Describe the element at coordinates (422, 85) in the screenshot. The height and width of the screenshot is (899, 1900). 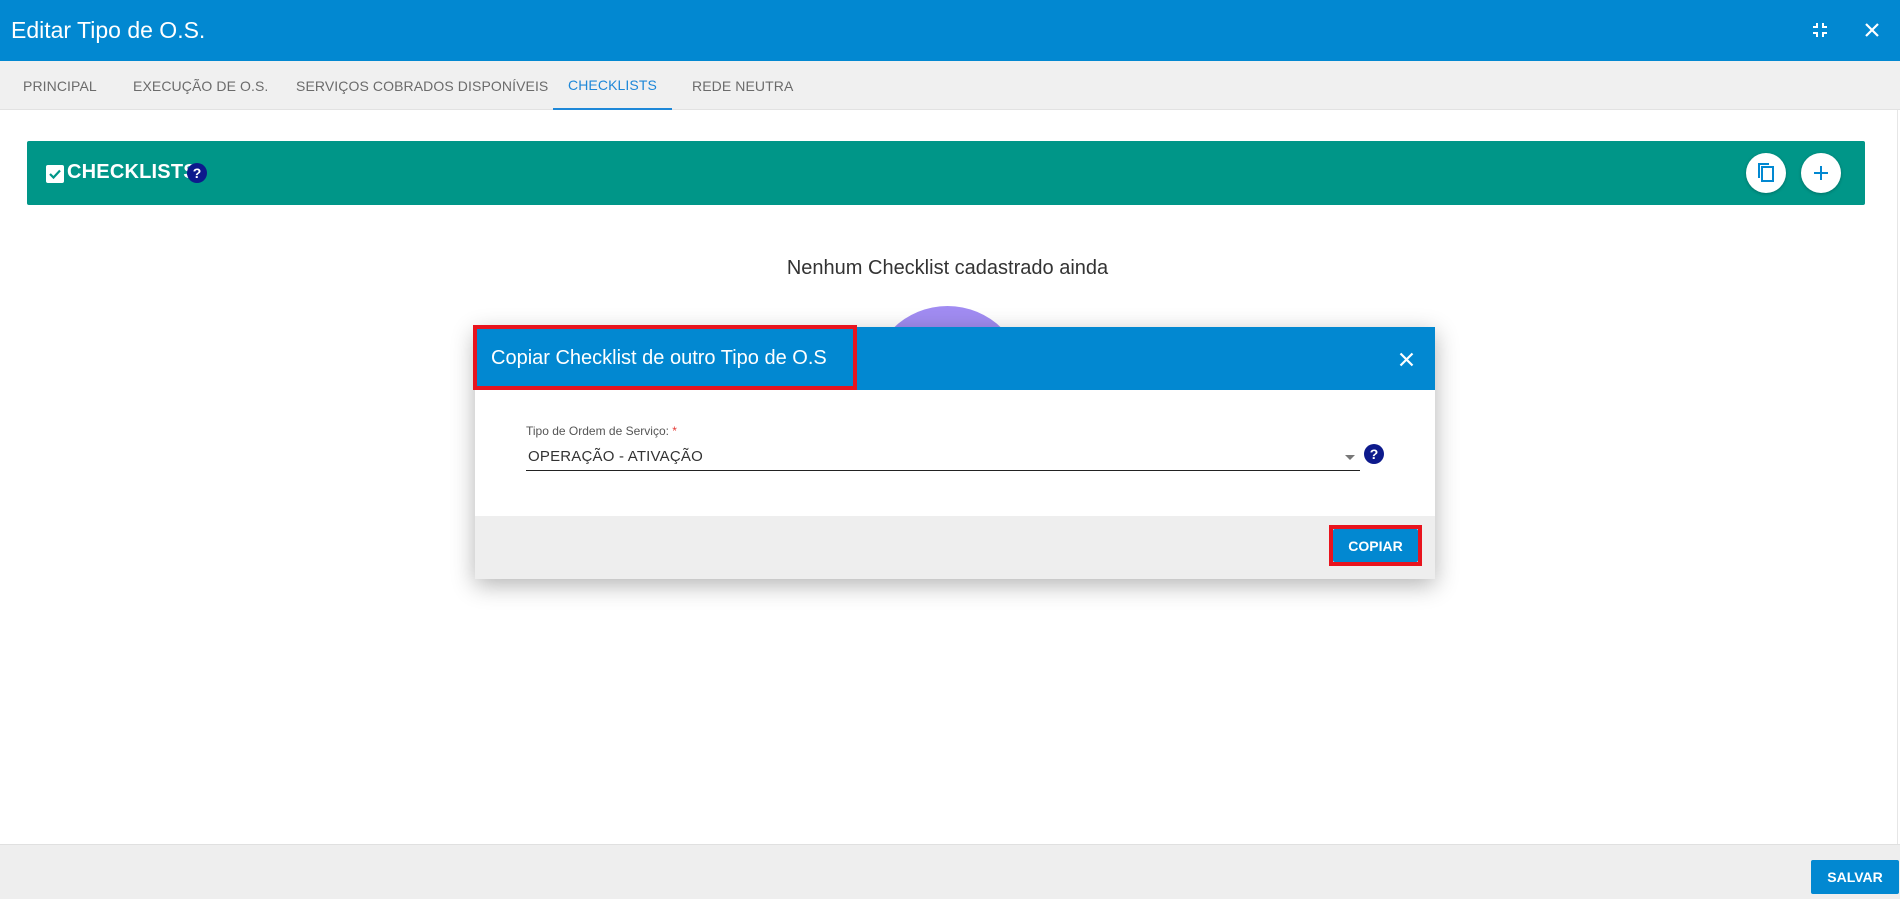
I see `tab-servicos-cobrados: SERVIÇOS COBRADOS DISPONÍVEIS` at that location.